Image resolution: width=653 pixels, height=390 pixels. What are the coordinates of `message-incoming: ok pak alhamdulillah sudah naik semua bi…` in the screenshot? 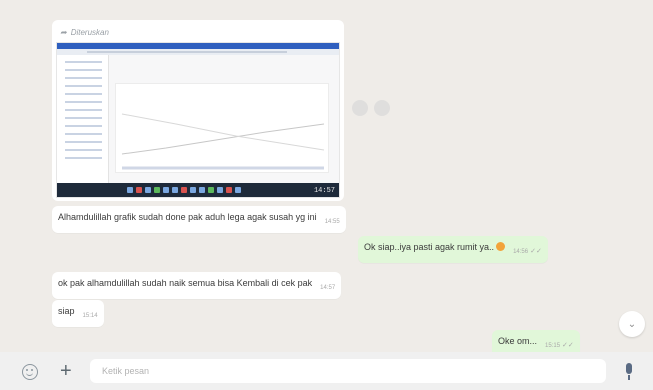 It's located at (197, 285).